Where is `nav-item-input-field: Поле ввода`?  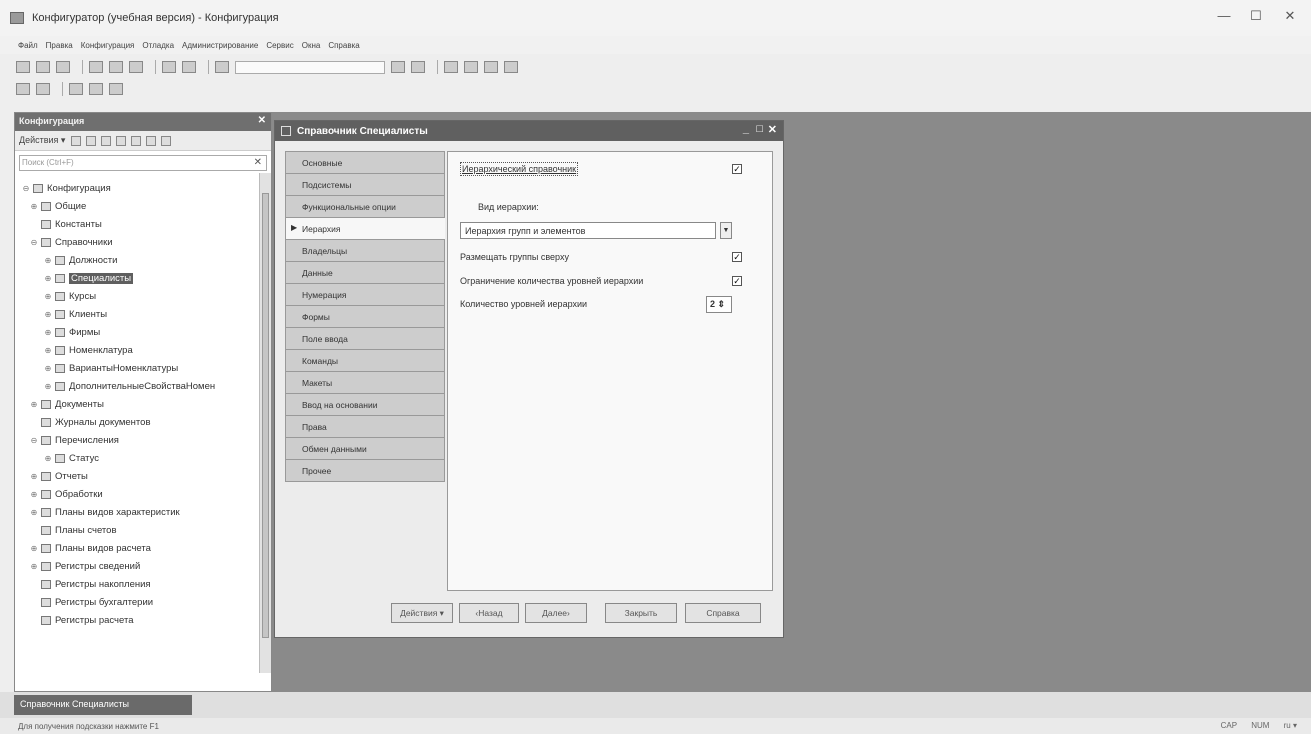
nav-item-input-field: Поле ввода is located at coordinates (365, 338).